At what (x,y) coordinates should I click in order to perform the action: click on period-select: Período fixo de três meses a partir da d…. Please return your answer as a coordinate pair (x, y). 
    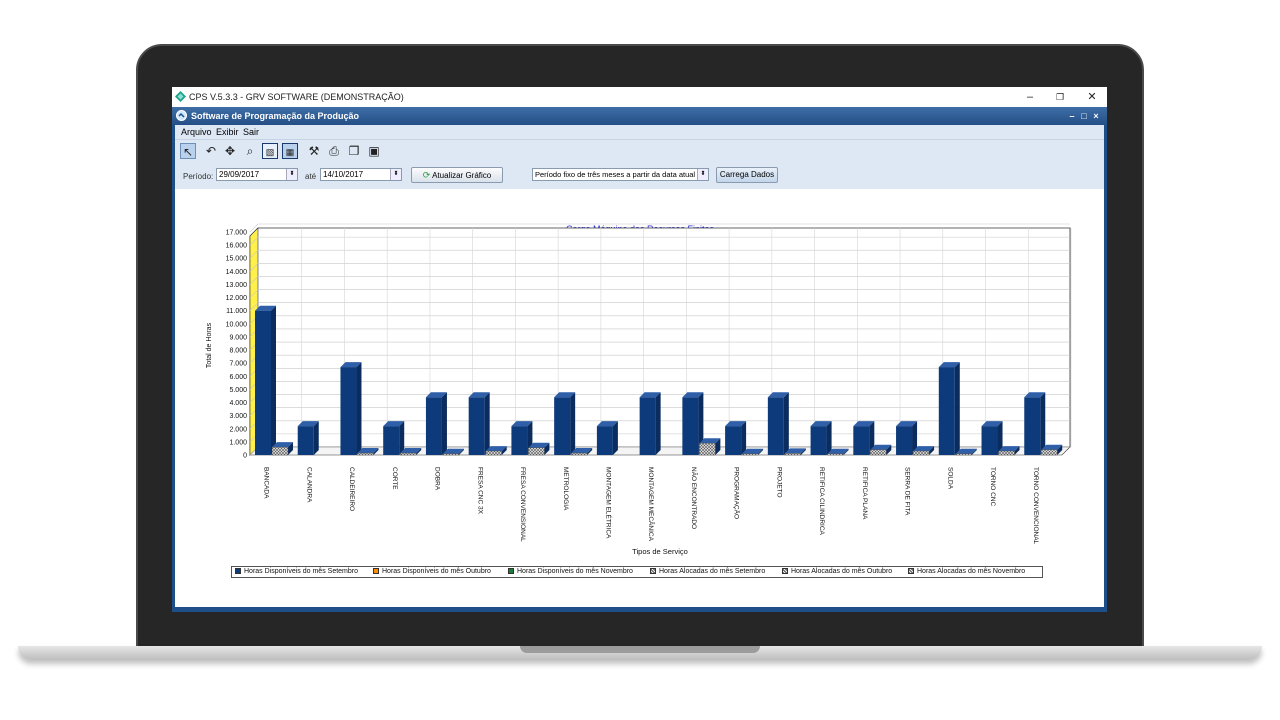
    Looking at the image, I should click on (620, 174).